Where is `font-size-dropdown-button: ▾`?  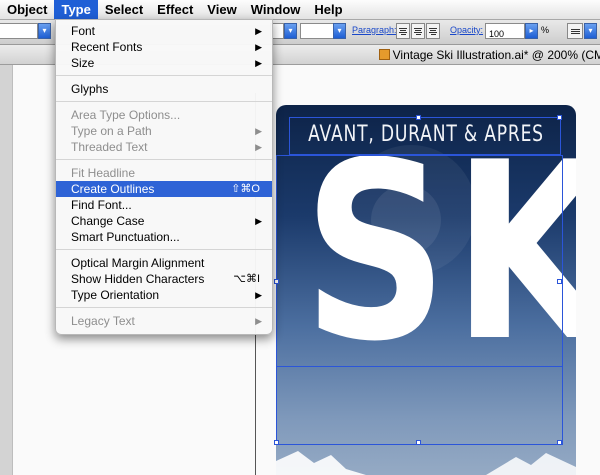 font-size-dropdown-button: ▾ is located at coordinates (290, 31).